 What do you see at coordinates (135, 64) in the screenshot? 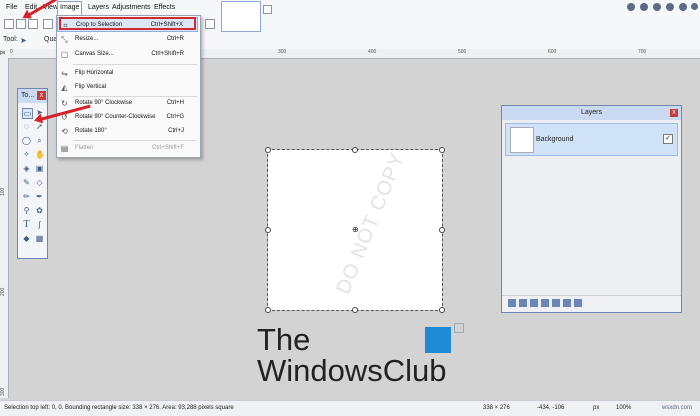
I see `menu-separator` at bounding box center [135, 64].